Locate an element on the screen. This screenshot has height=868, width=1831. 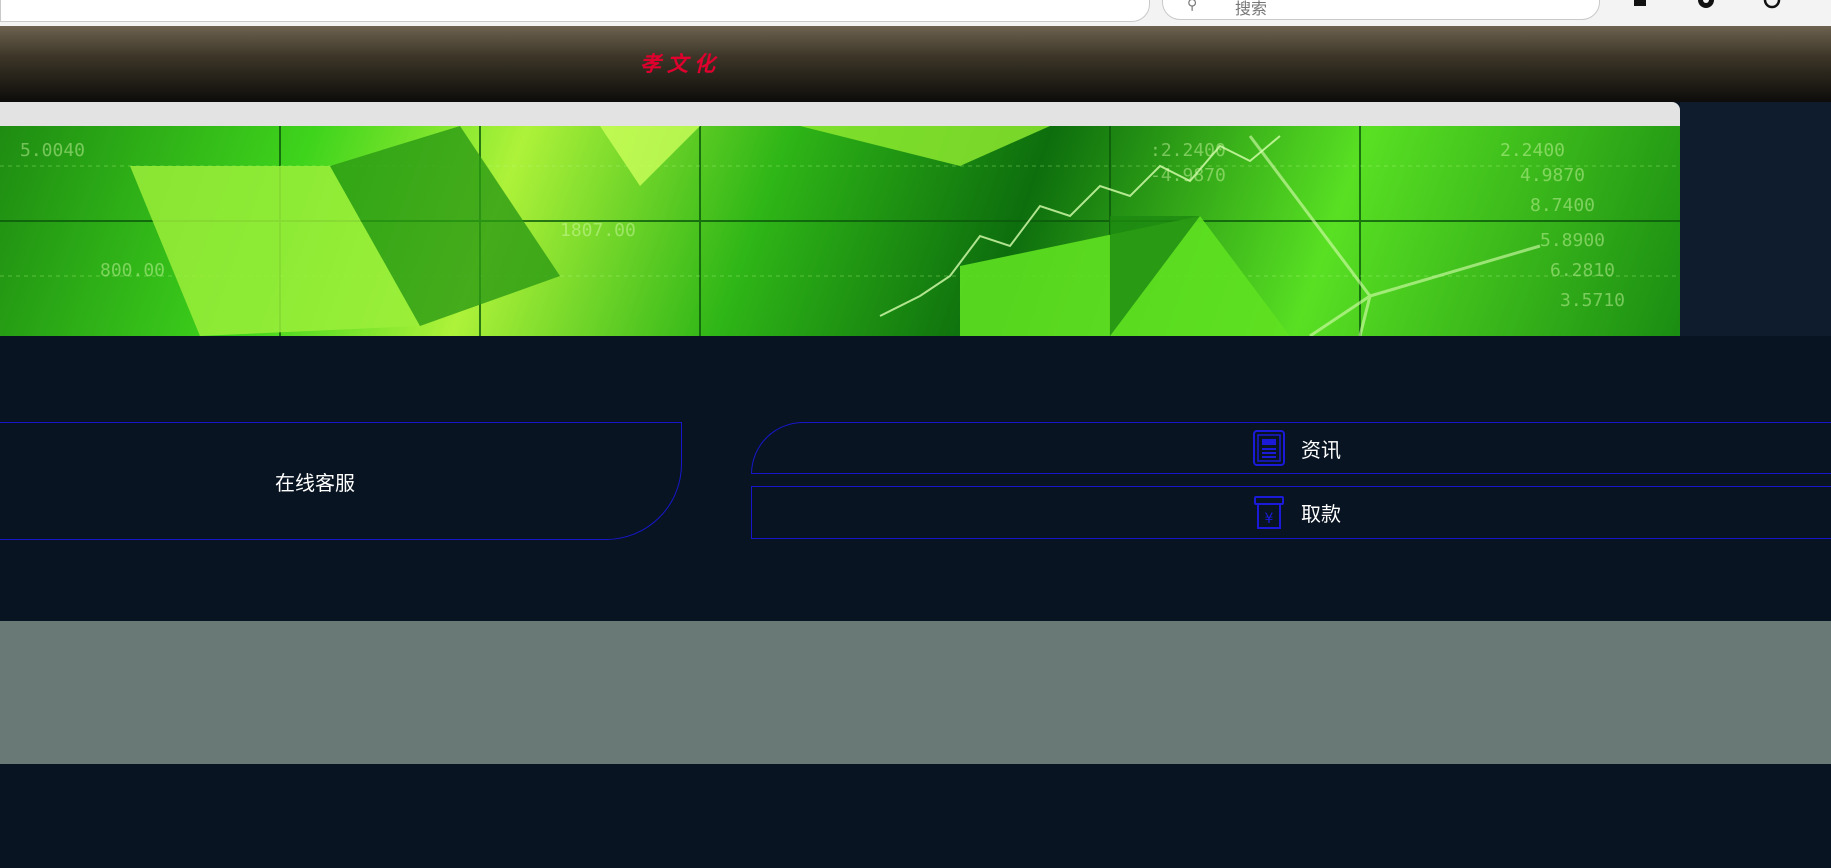
site-header: 孝文化 is located at coordinates (915, 64).